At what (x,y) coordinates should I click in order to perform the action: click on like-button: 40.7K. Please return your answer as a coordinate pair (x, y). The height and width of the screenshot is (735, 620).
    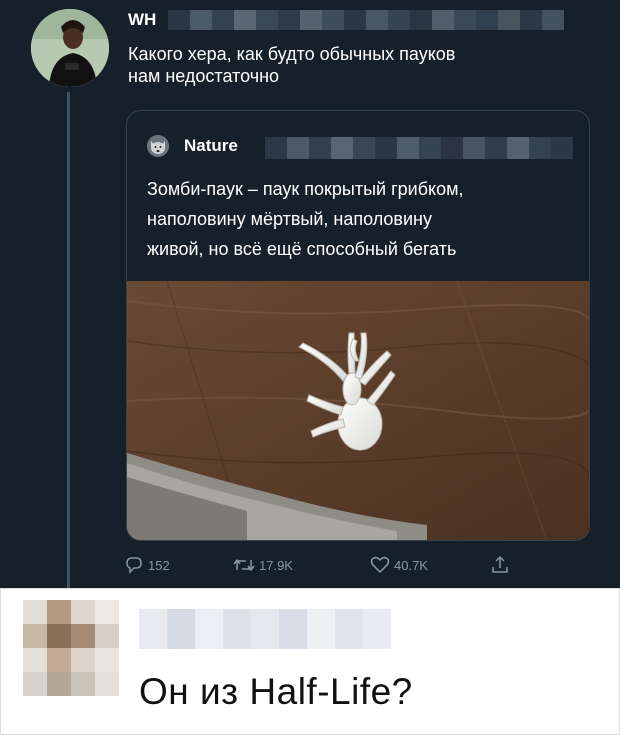
    Looking at the image, I should click on (399, 565).